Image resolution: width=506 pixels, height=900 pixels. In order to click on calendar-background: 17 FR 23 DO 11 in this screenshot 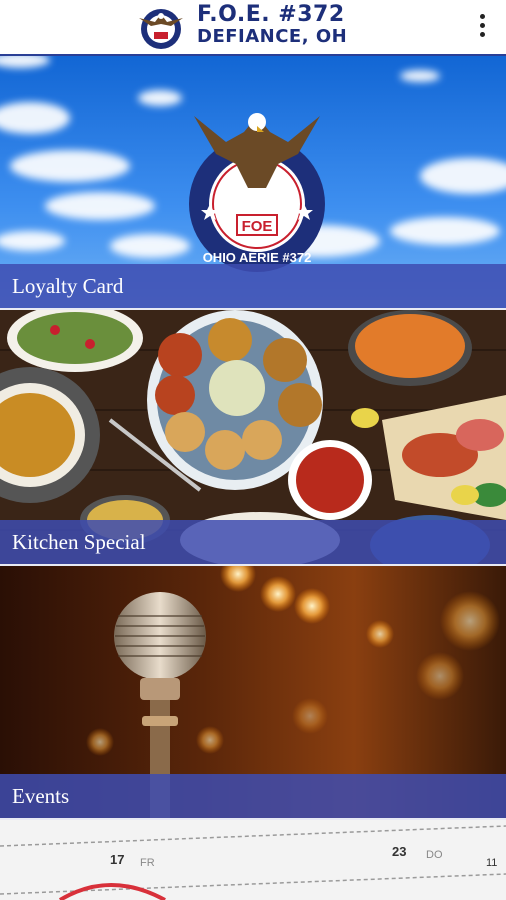, I will do `click(253, 860)`.